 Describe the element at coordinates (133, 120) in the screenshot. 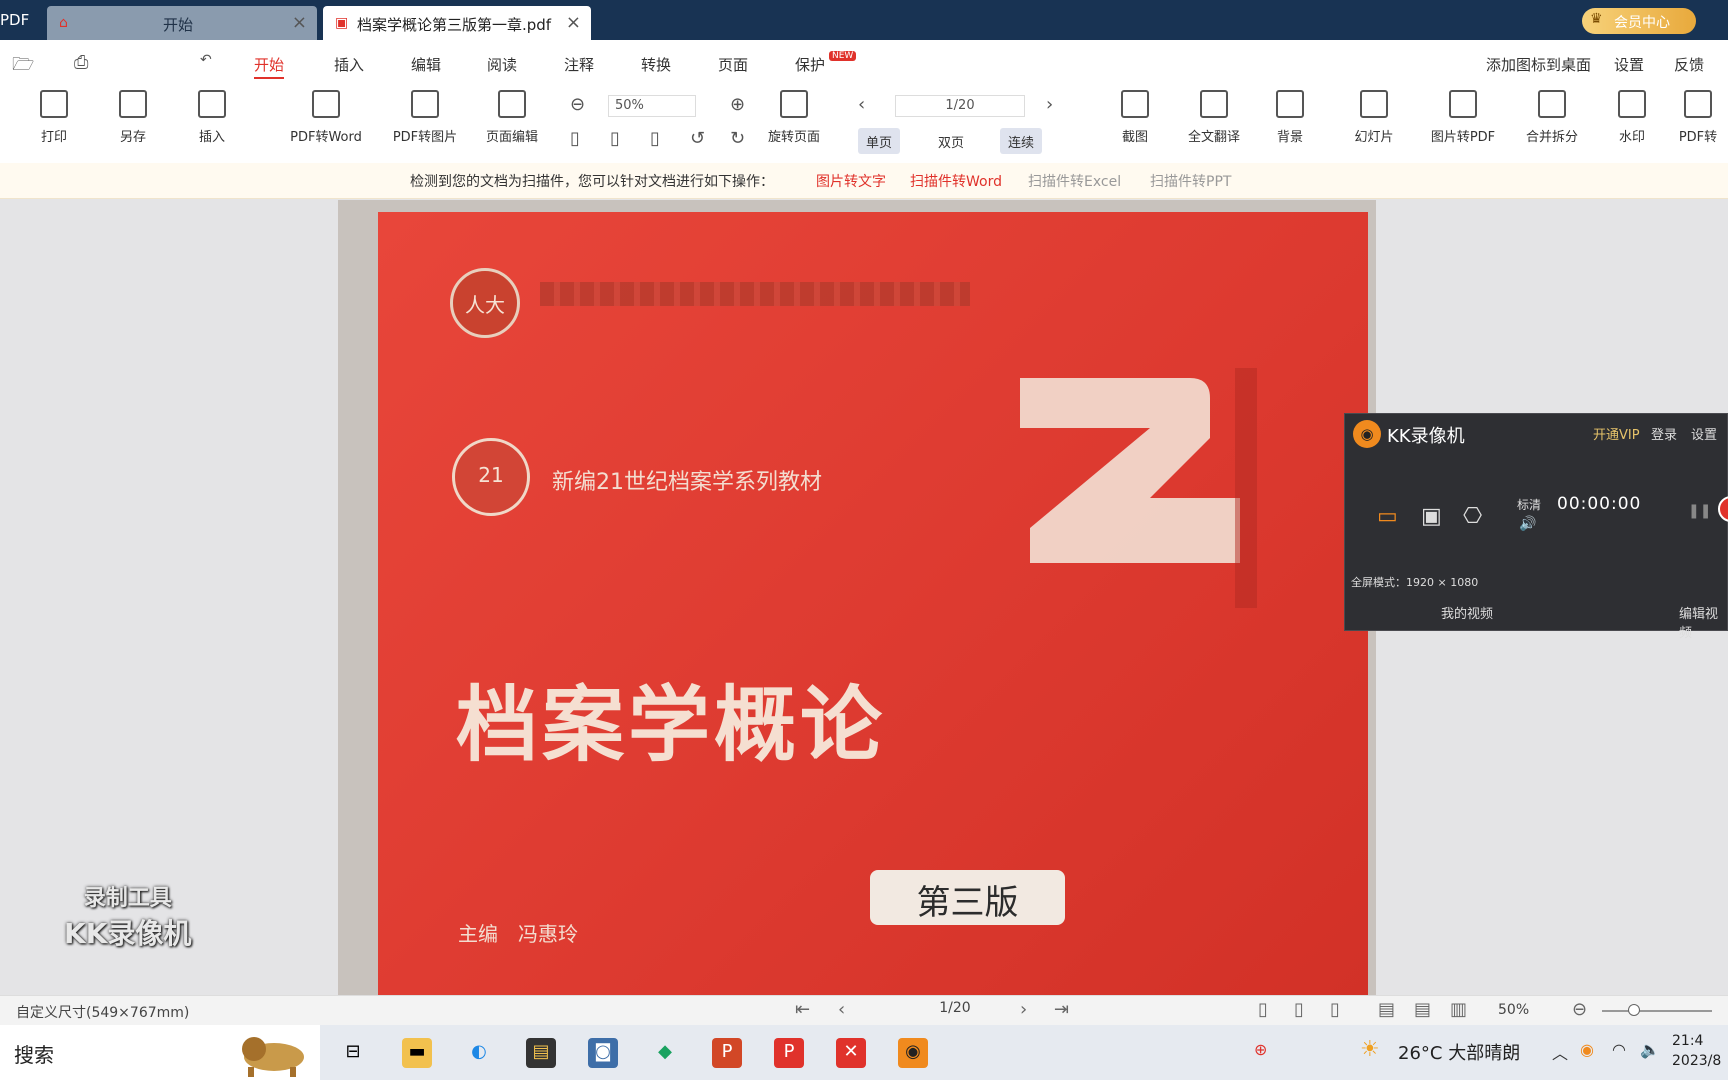

I see `tool-save-as: 另存` at that location.